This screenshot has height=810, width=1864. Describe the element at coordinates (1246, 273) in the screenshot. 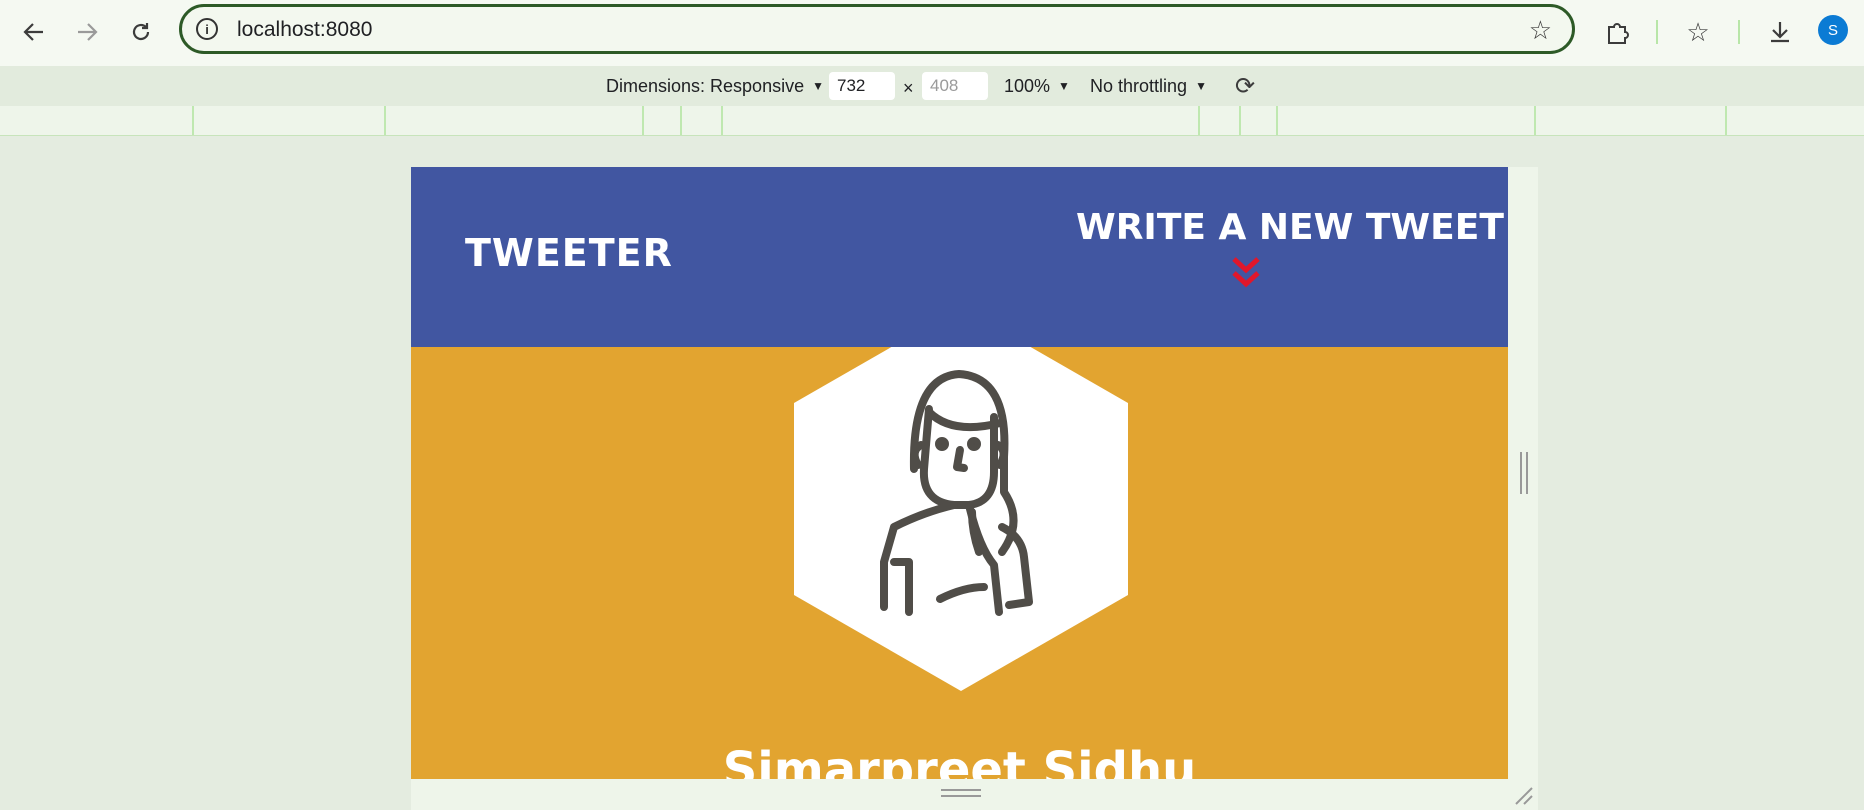

I see `double-chevron-down-icon` at that location.